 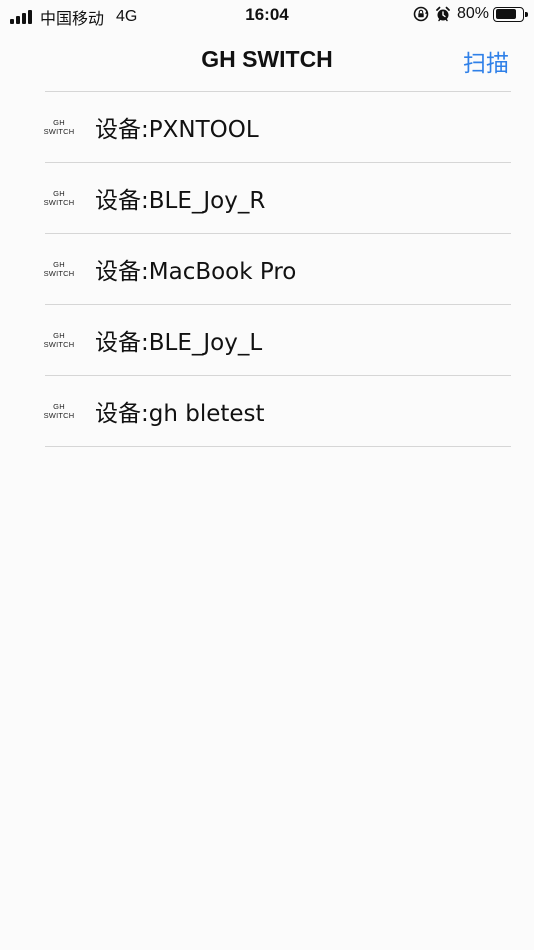 What do you see at coordinates (421, 14) in the screenshot?
I see `rotation-lock-icon` at bounding box center [421, 14].